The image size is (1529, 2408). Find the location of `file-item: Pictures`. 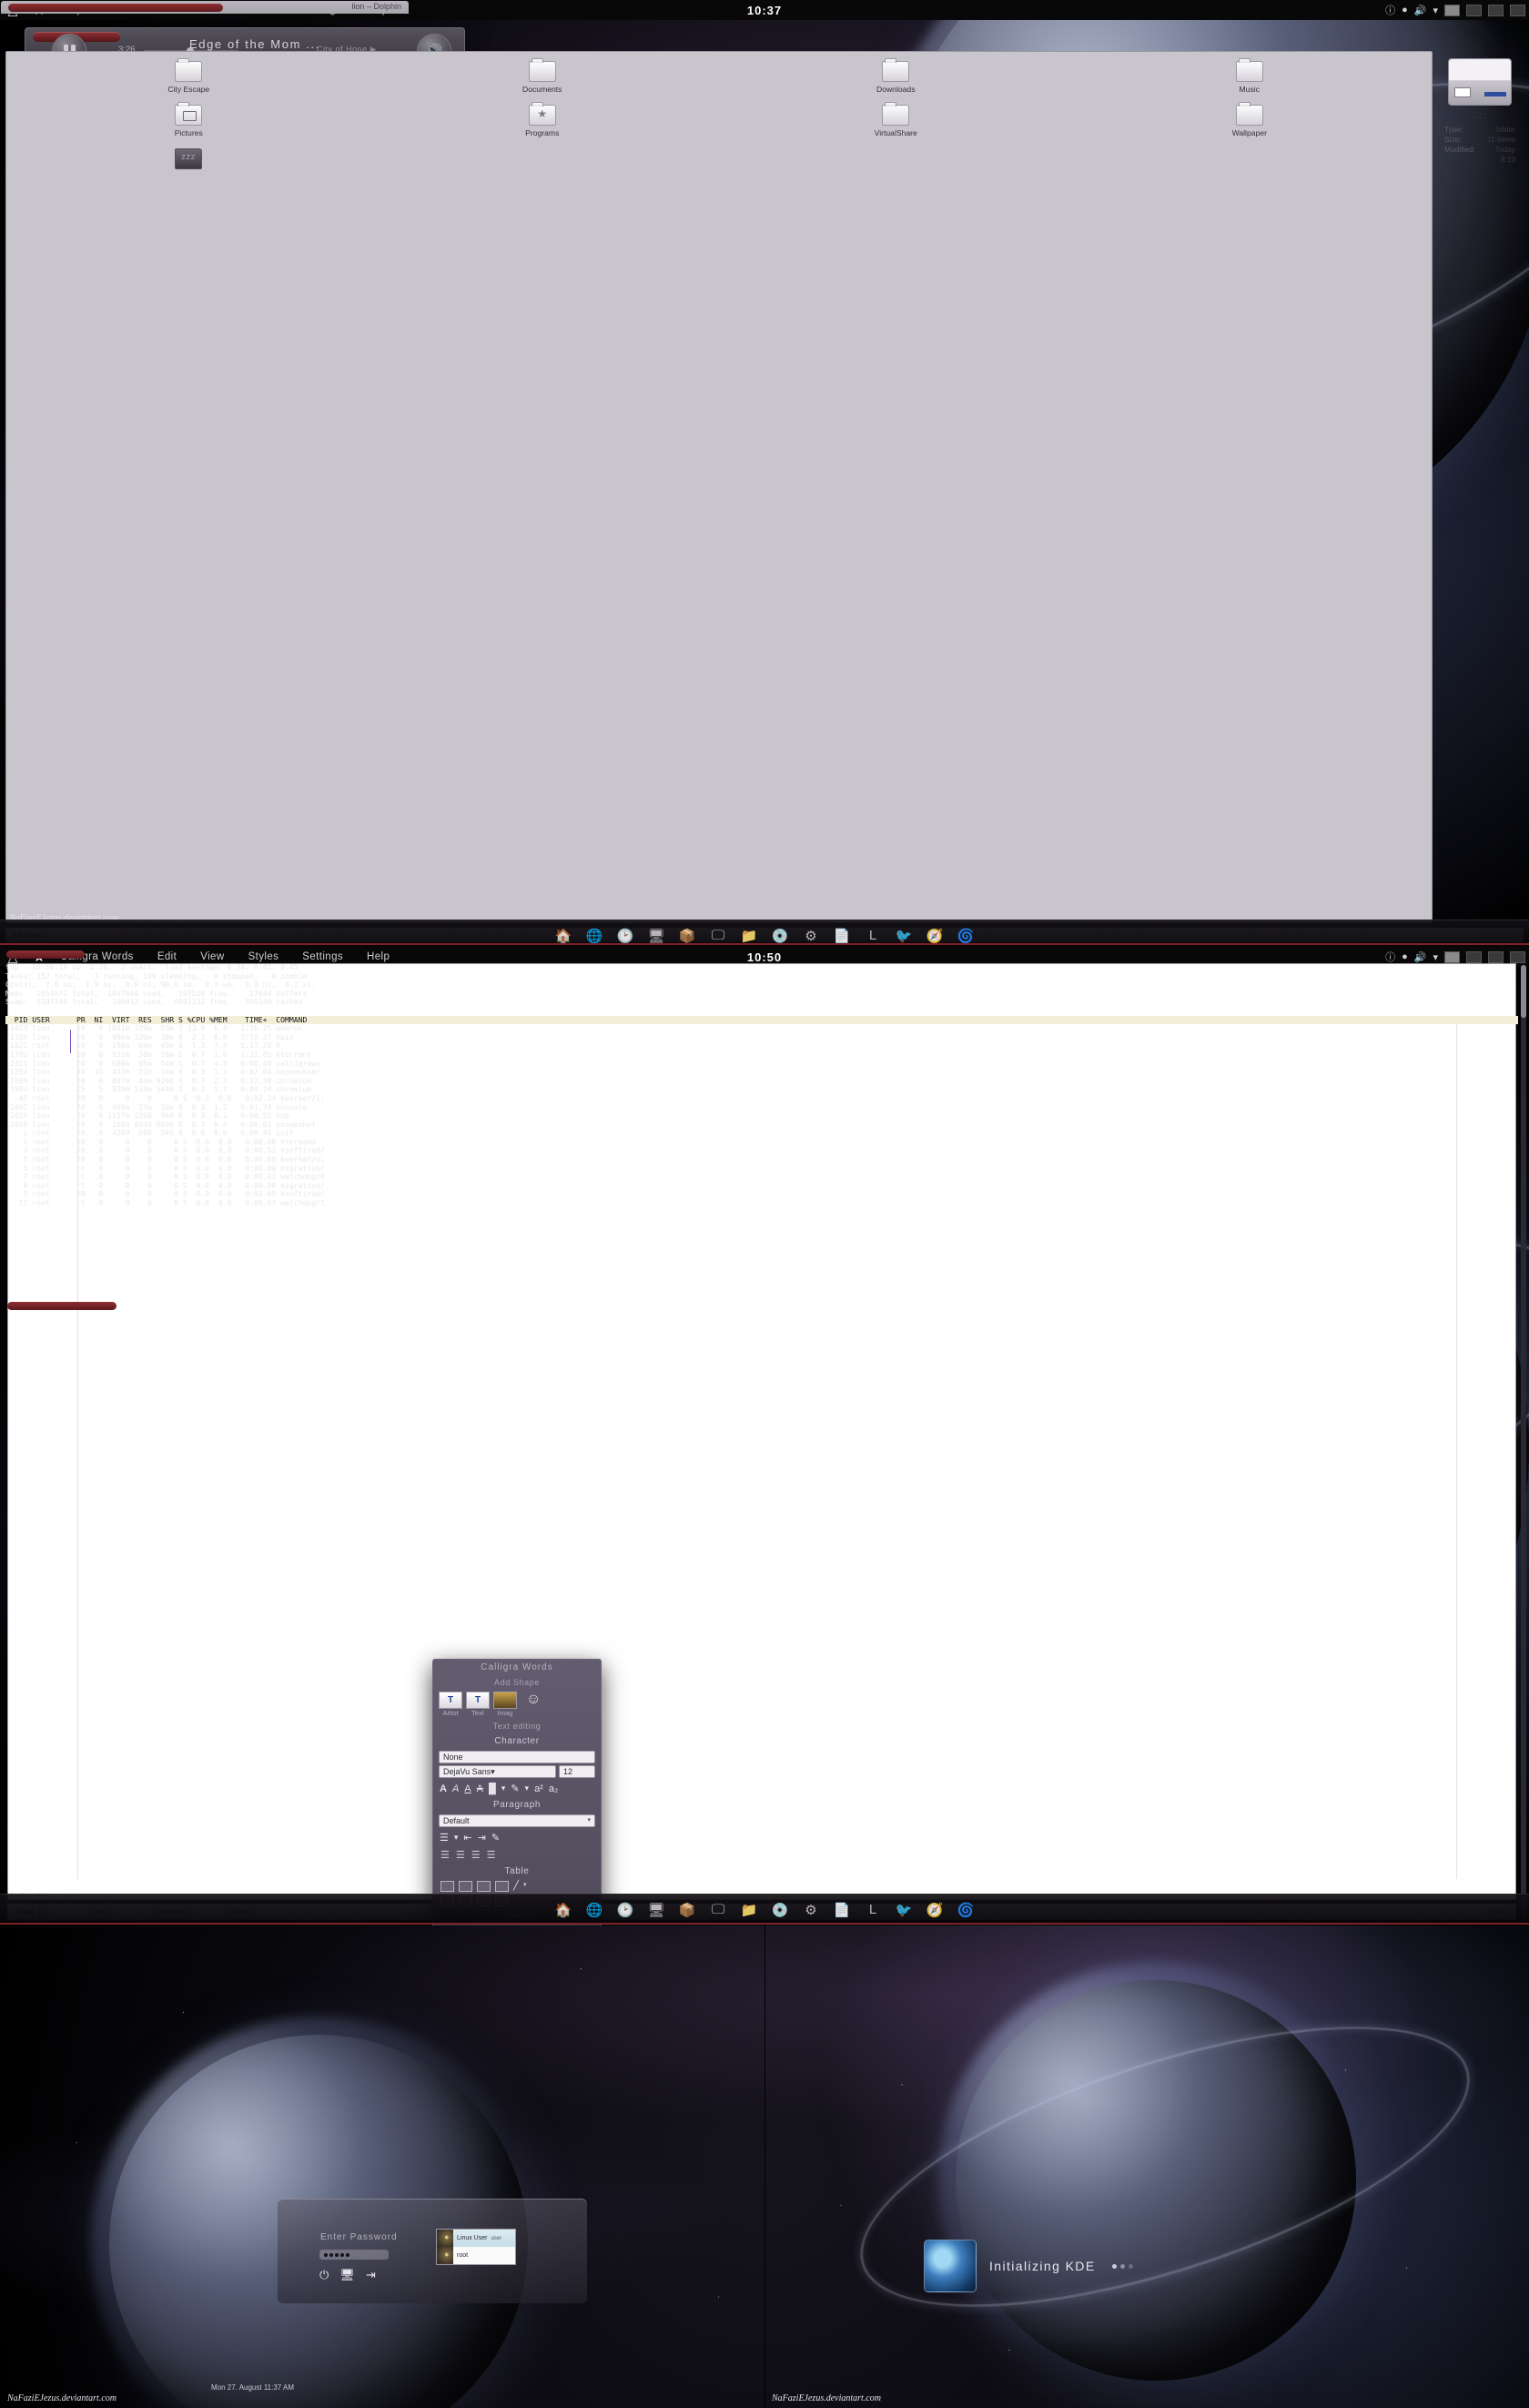

file-item: Pictures is located at coordinates (189, 120).